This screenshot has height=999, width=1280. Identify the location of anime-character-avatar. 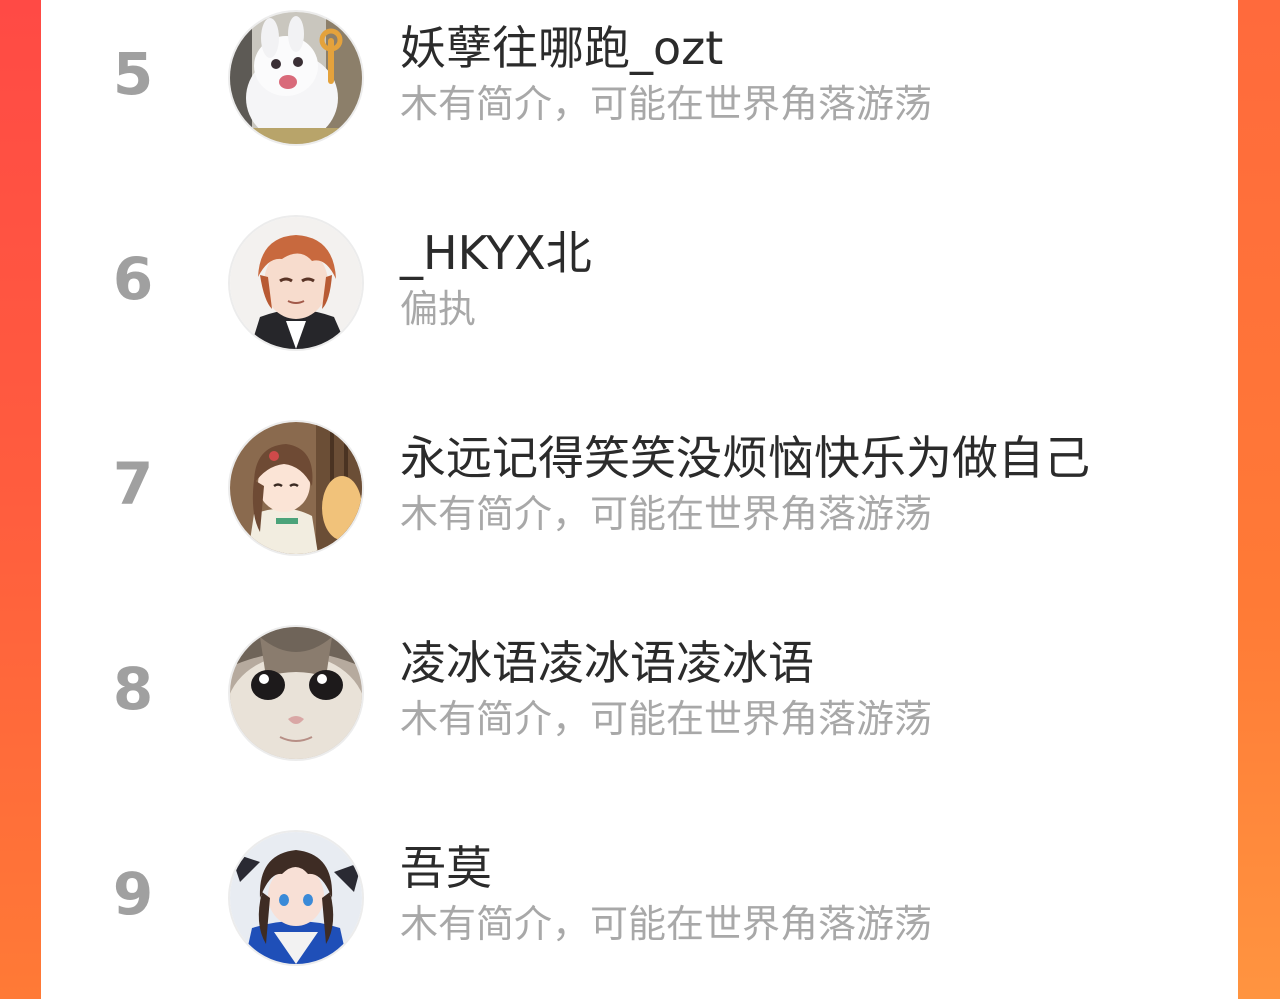
(296, 898).